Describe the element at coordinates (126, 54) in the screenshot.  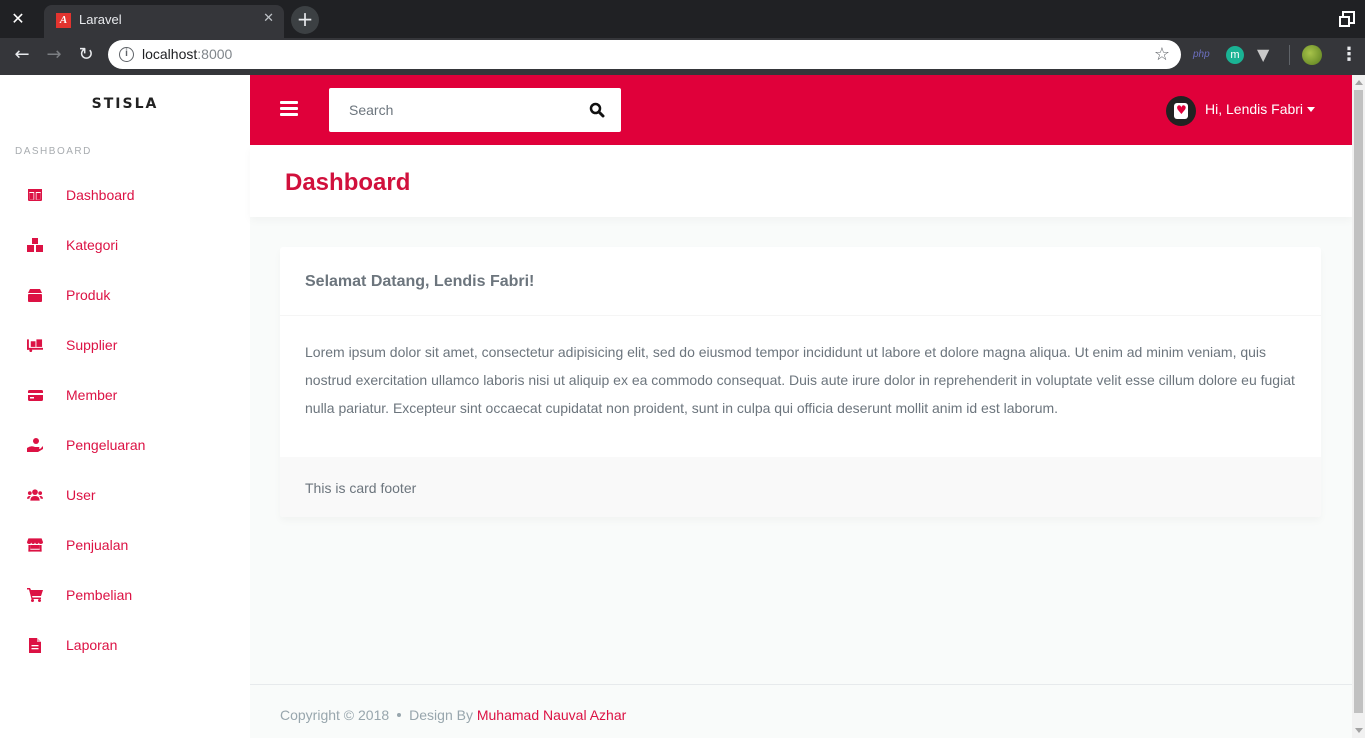
I see `site-info-icon: i` at that location.